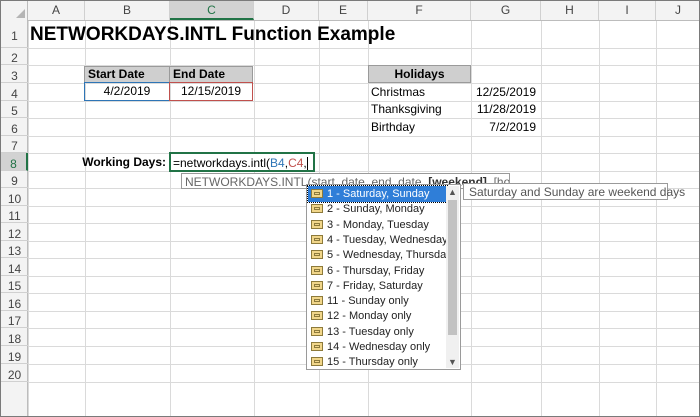 This screenshot has width=700, height=417. What do you see at coordinates (452, 267) in the screenshot?
I see `scrollbar-thumb` at bounding box center [452, 267].